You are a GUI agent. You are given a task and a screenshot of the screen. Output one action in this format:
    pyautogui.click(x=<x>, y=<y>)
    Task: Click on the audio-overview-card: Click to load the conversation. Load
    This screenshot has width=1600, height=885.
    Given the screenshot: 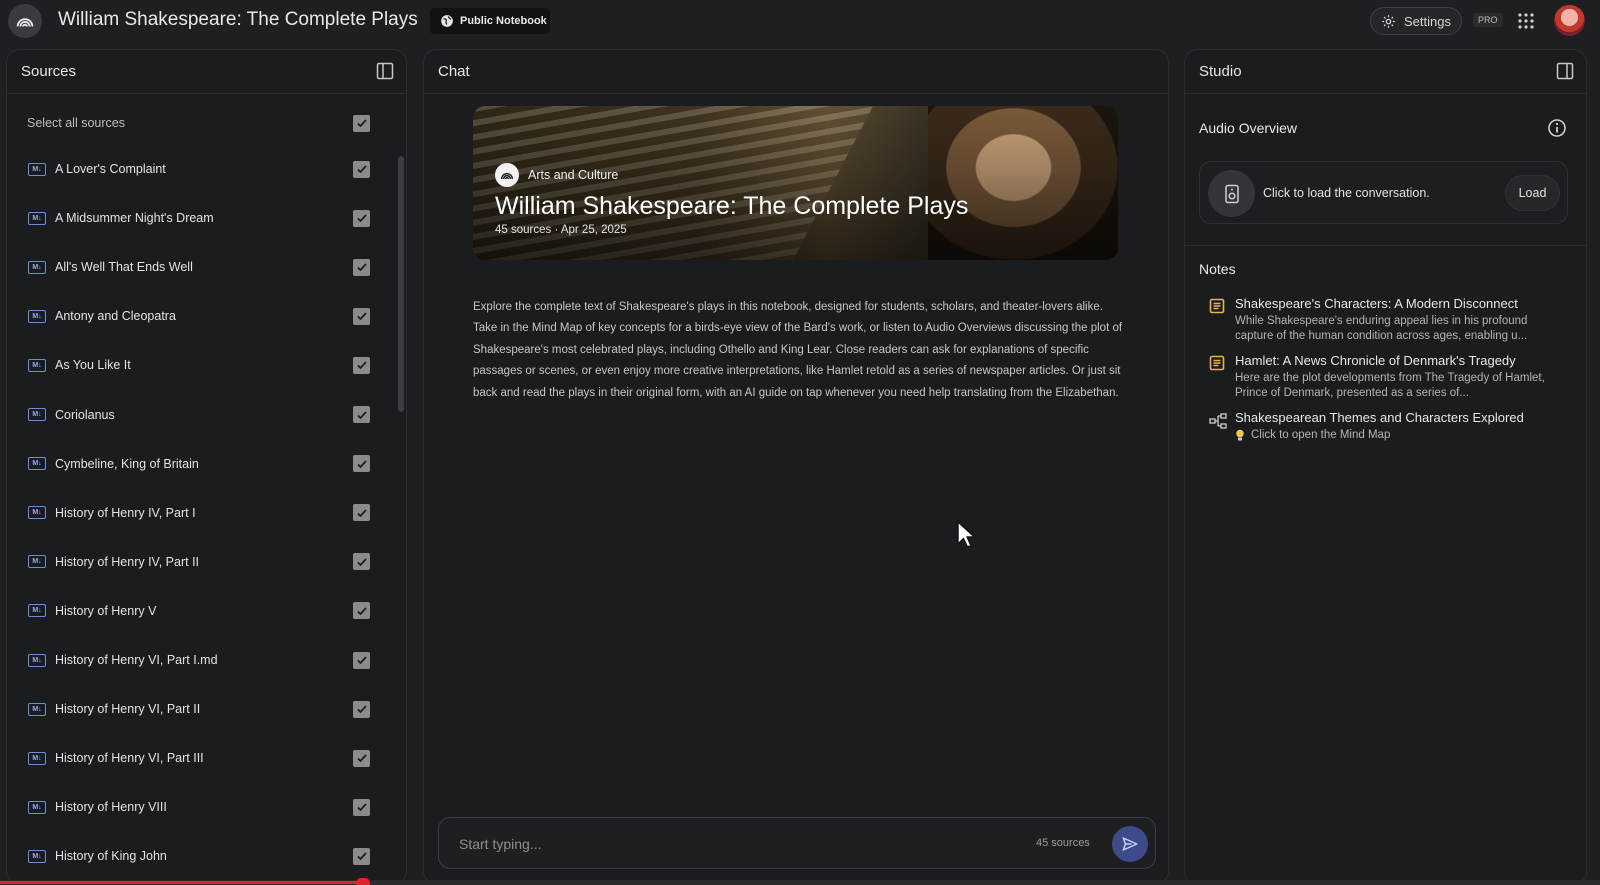 What is the action you would take?
    pyautogui.click(x=1383, y=192)
    